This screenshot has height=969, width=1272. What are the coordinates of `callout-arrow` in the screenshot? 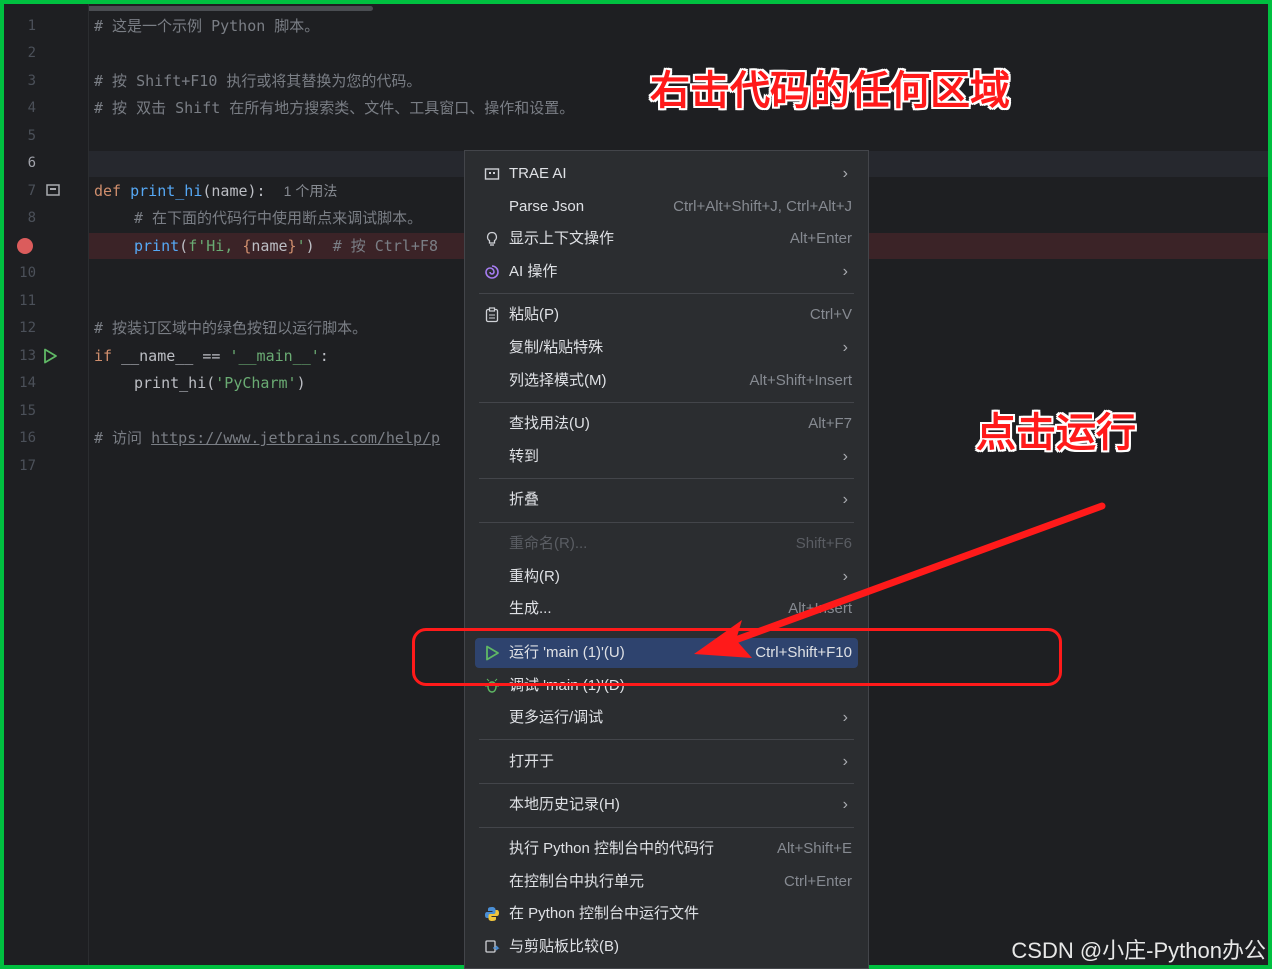 It's located at (900, 580).